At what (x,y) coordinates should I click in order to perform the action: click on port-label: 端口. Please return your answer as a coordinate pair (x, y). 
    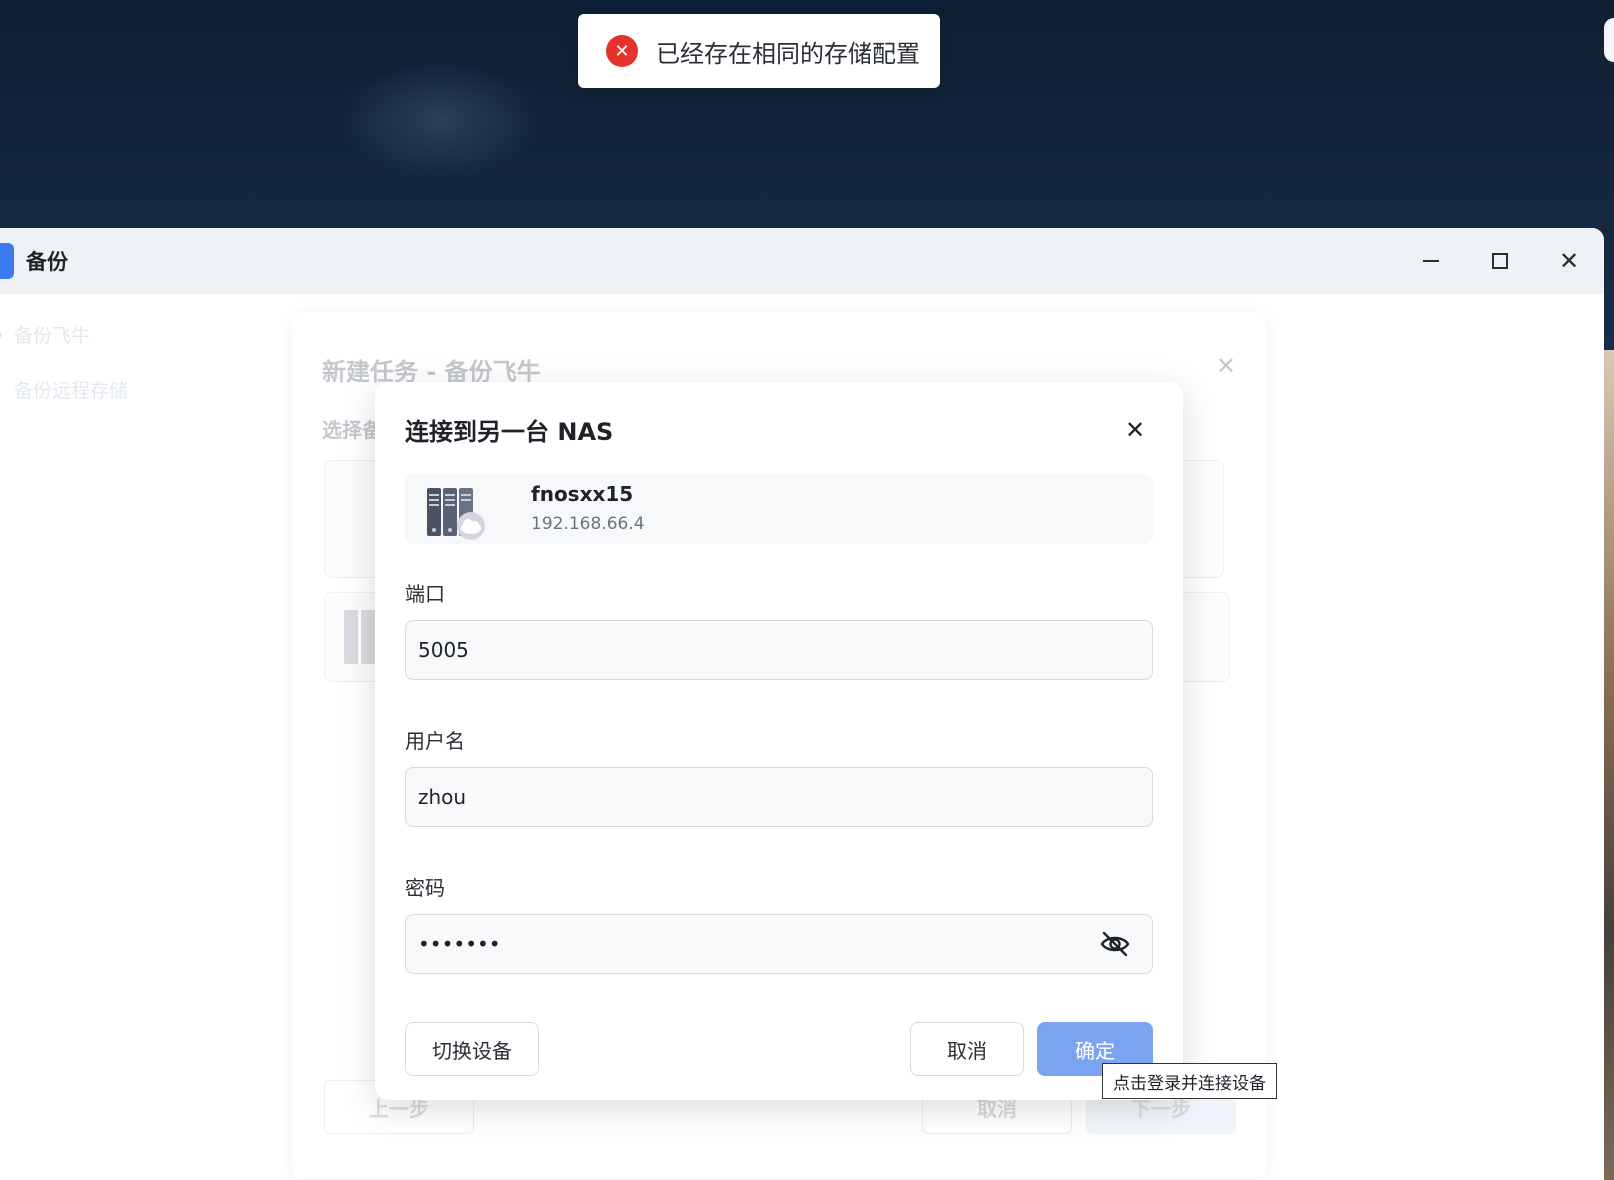
    Looking at the image, I should click on (425, 594).